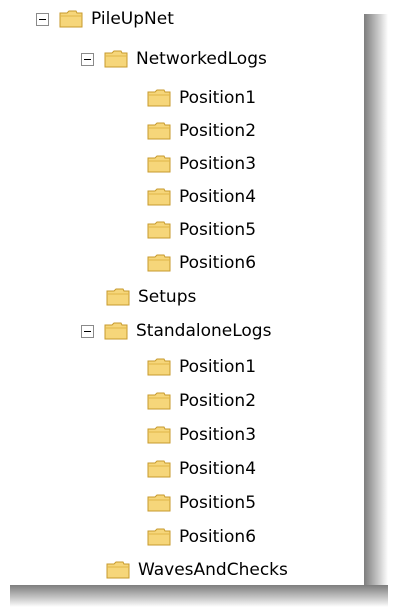 This screenshot has height=609, width=393. What do you see at coordinates (167, 297) in the screenshot?
I see `tree-node-label: Setups` at bounding box center [167, 297].